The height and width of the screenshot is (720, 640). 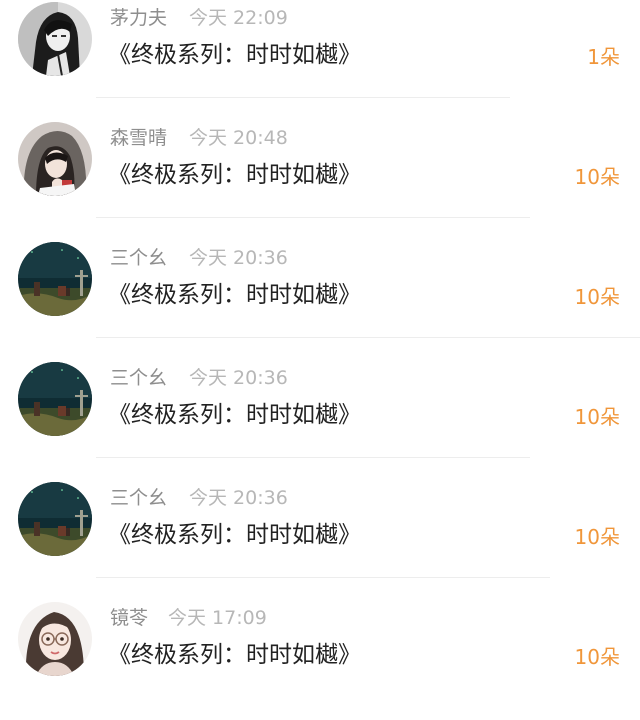 What do you see at coordinates (138, 138) in the screenshot?
I see `username: 森雪晴` at bounding box center [138, 138].